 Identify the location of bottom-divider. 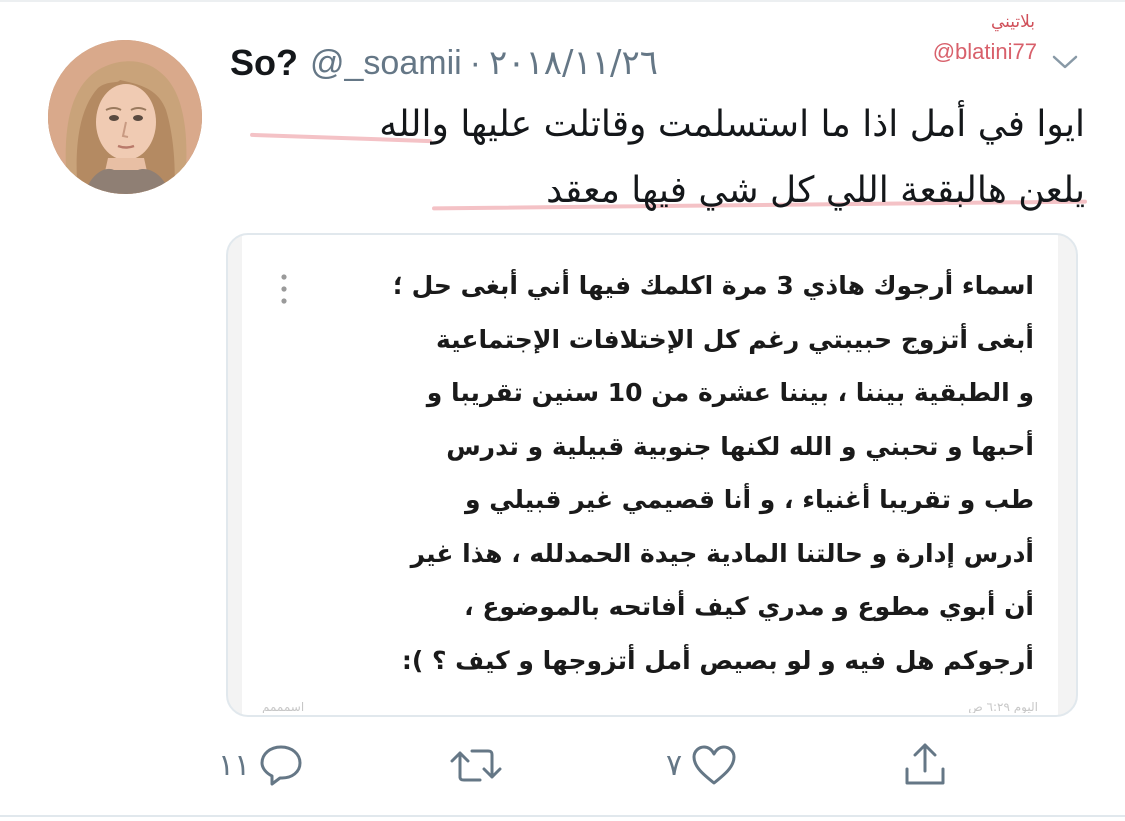
(562, 816).